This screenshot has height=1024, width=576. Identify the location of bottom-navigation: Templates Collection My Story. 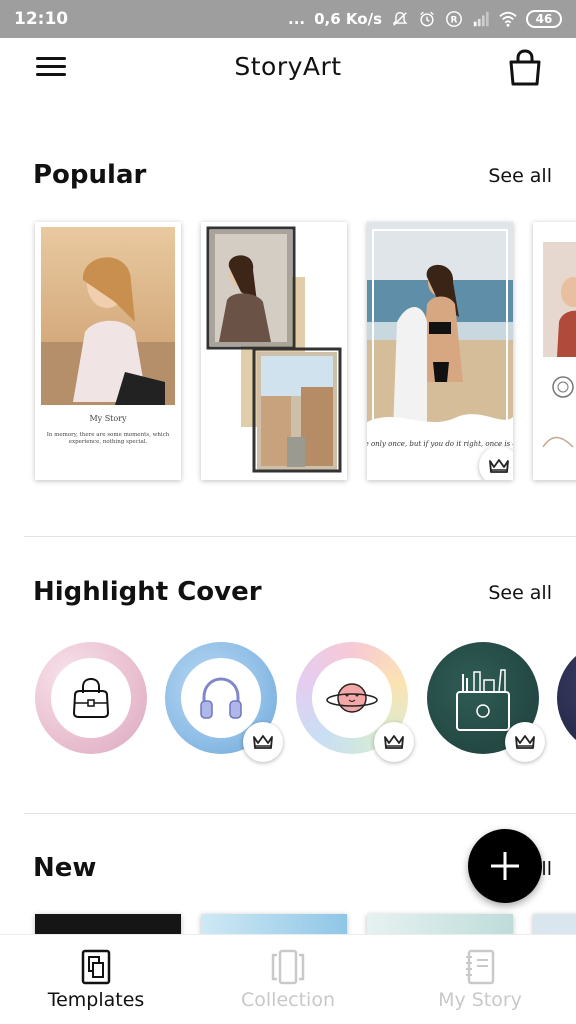
(288, 979).